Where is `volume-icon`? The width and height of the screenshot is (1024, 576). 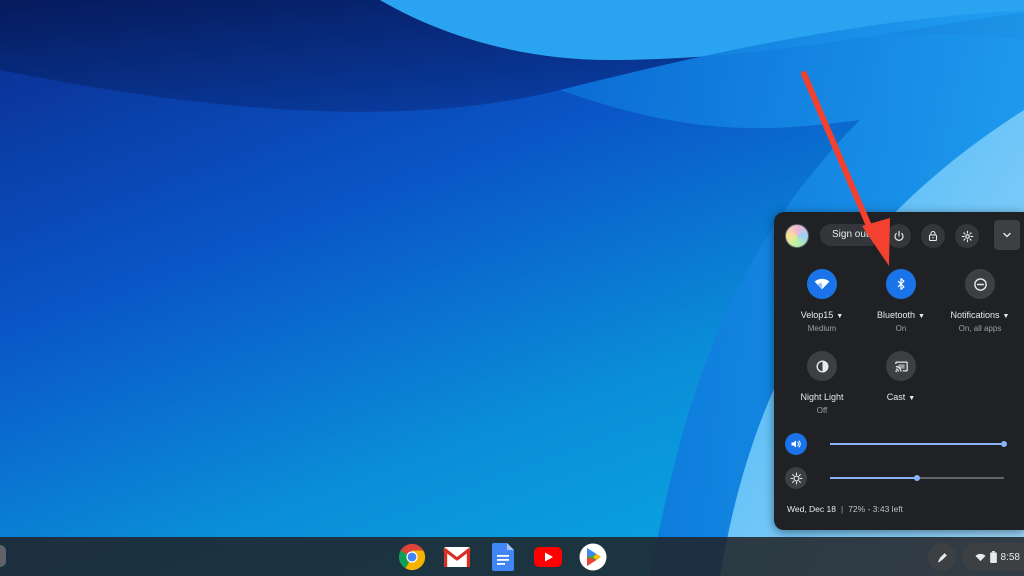
volume-icon is located at coordinates (796, 444).